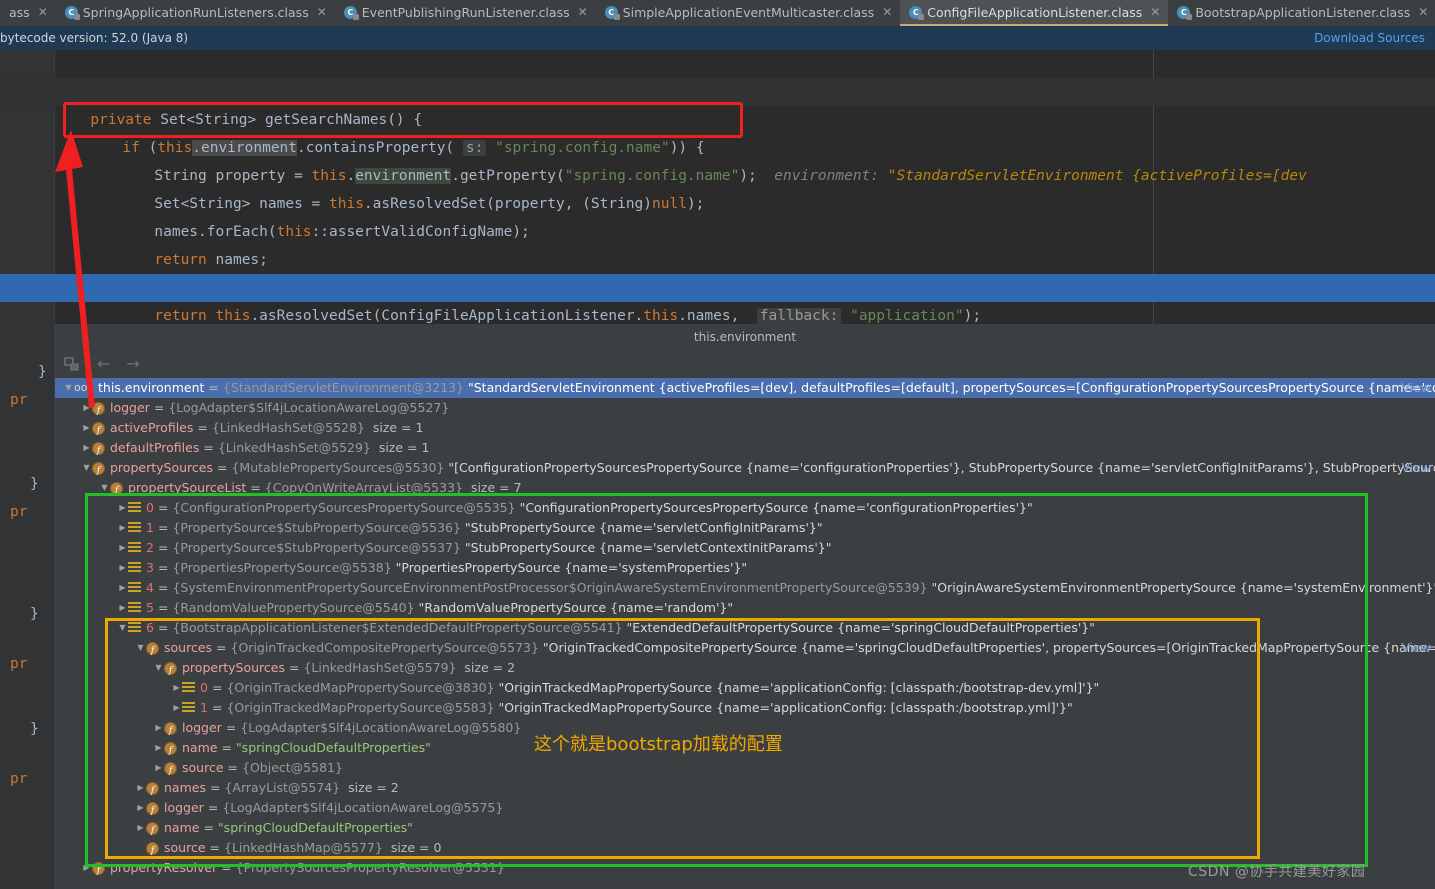 This screenshot has height=889, width=1435. I want to click on gutter-fragment-6: pr, so click(19, 664).